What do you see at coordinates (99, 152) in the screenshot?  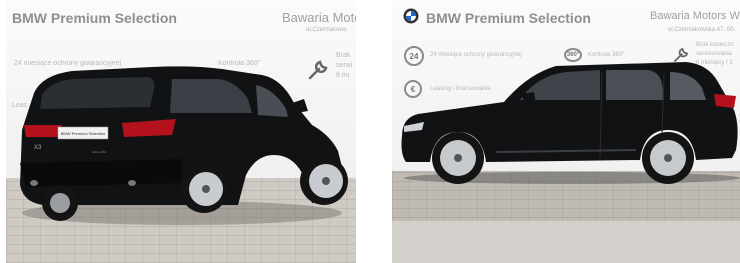 I see `drive-badge: sDrive18d` at bounding box center [99, 152].